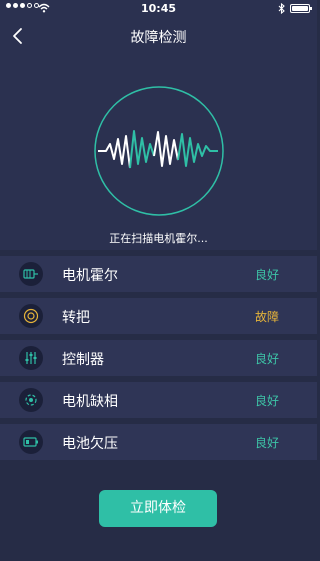 This screenshot has width=320, height=561. I want to click on motor-icon, so click(31, 274).